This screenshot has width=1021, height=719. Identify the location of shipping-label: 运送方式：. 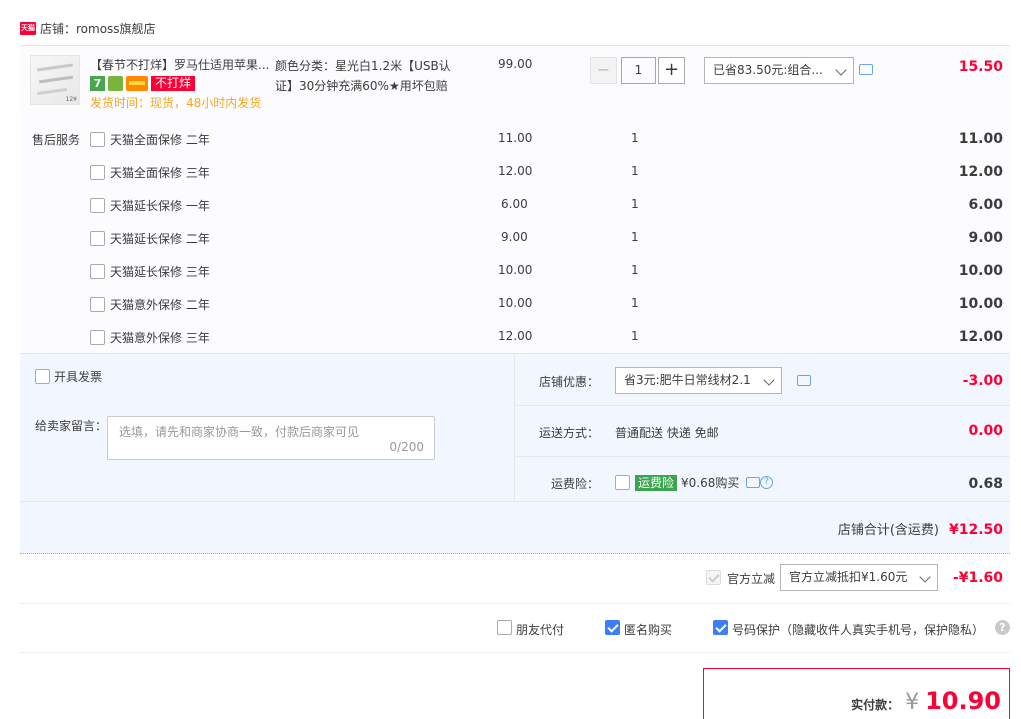
(569, 433).